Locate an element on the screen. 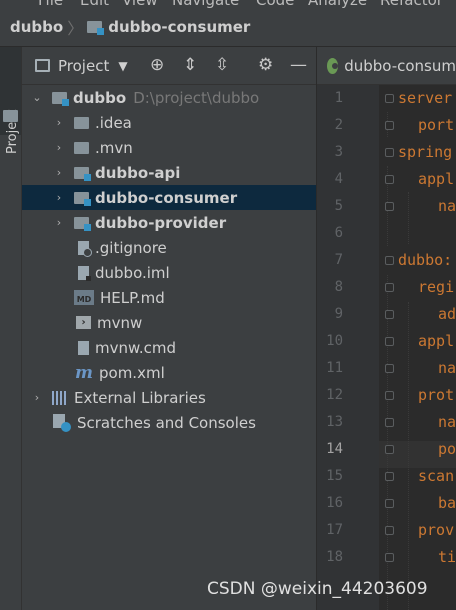  tree-item-idea: › .idea is located at coordinates (169, 122).